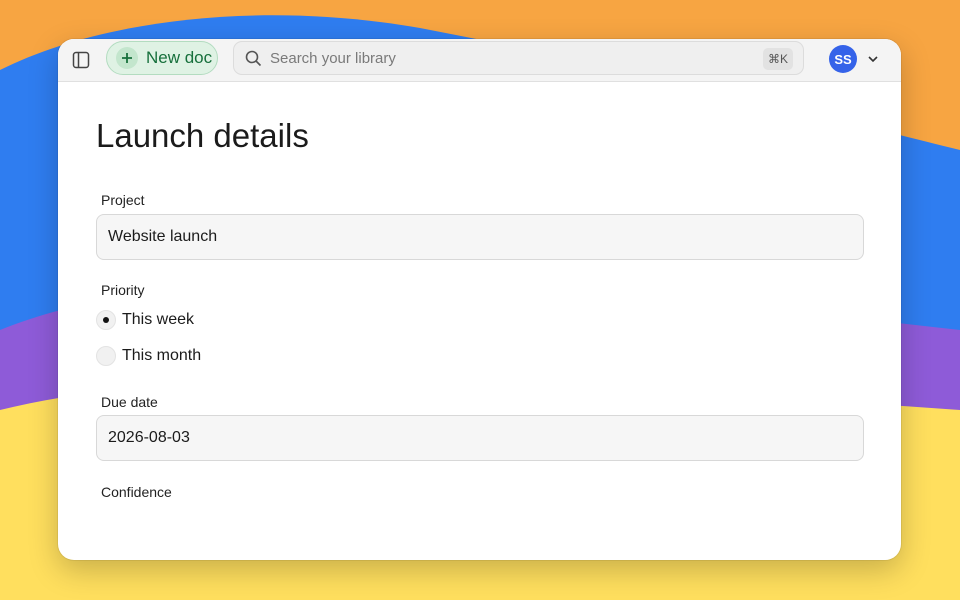  I want to click on radio-button-selected, so click(106, 320).